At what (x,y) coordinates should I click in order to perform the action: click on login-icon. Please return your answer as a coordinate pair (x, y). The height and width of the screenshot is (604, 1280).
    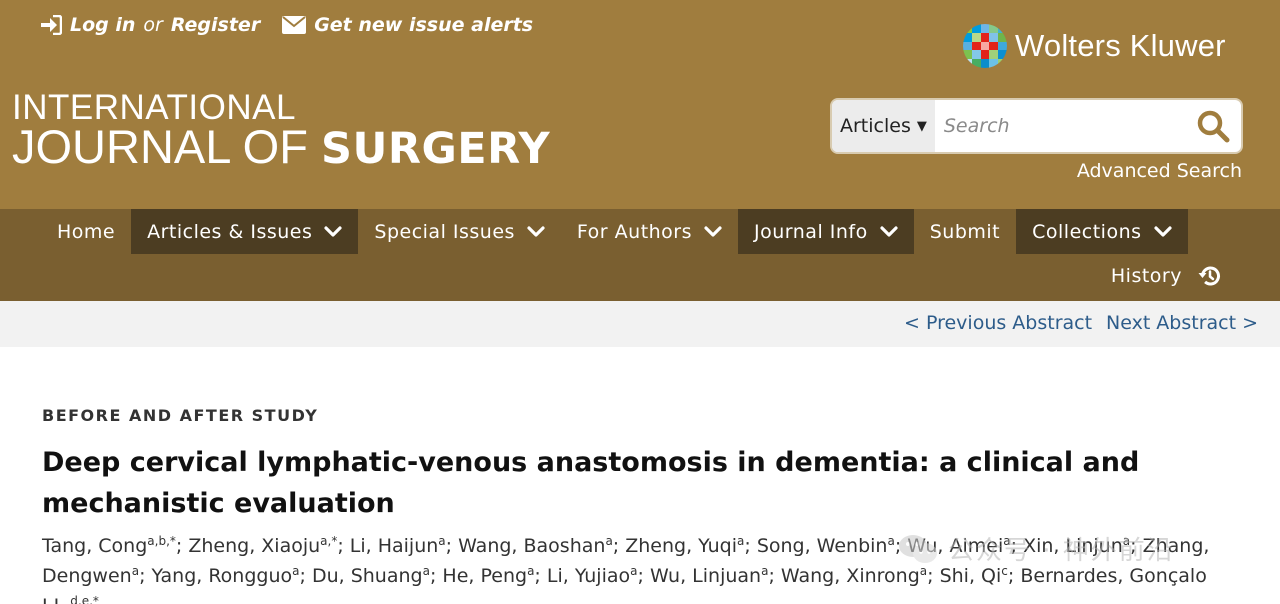
    Looking at the image, I should click on (51, 25).